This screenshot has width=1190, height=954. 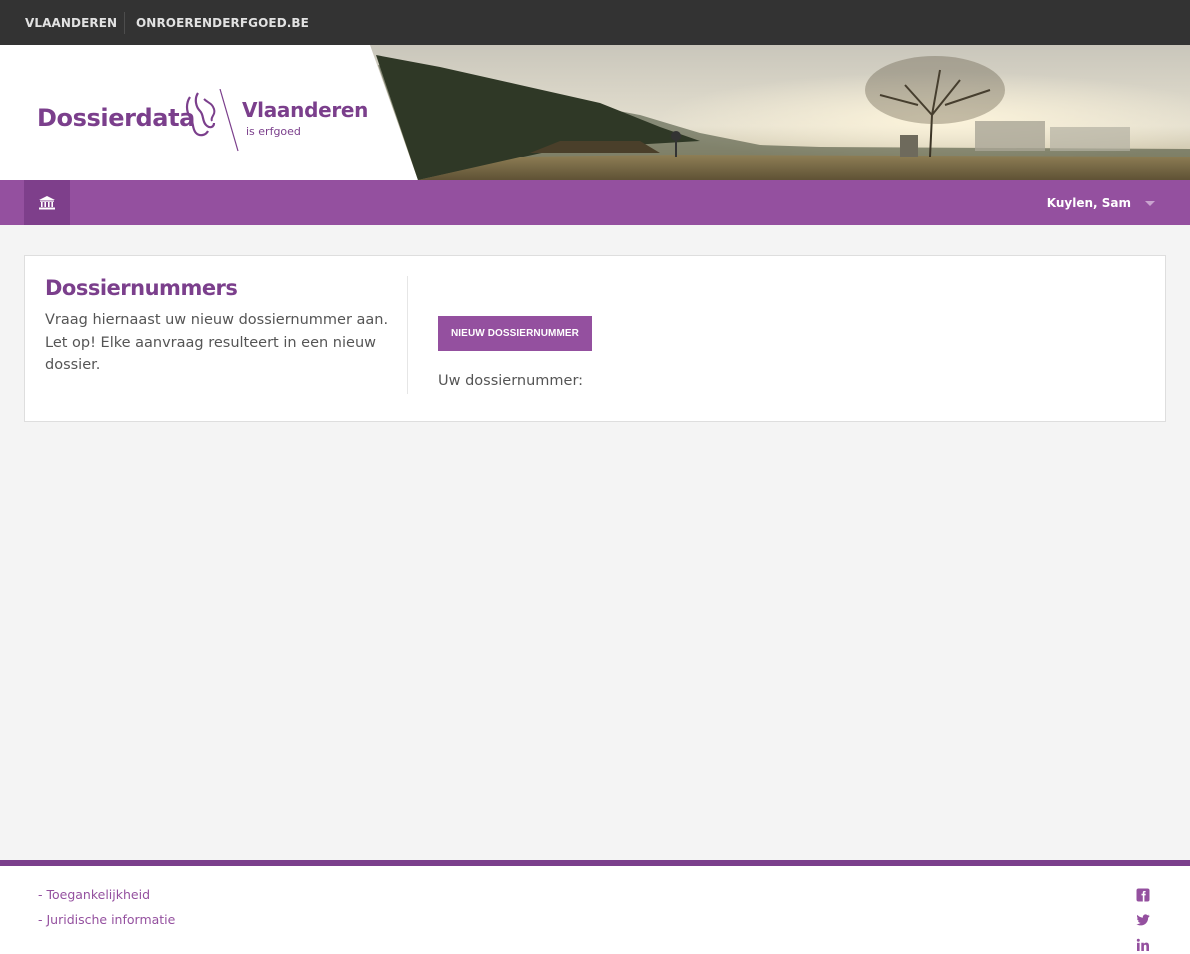 What do you see at coordinates (1143, 920) in the screenshot?
I see `twitter-icon` at bounding box center [1143, 920].